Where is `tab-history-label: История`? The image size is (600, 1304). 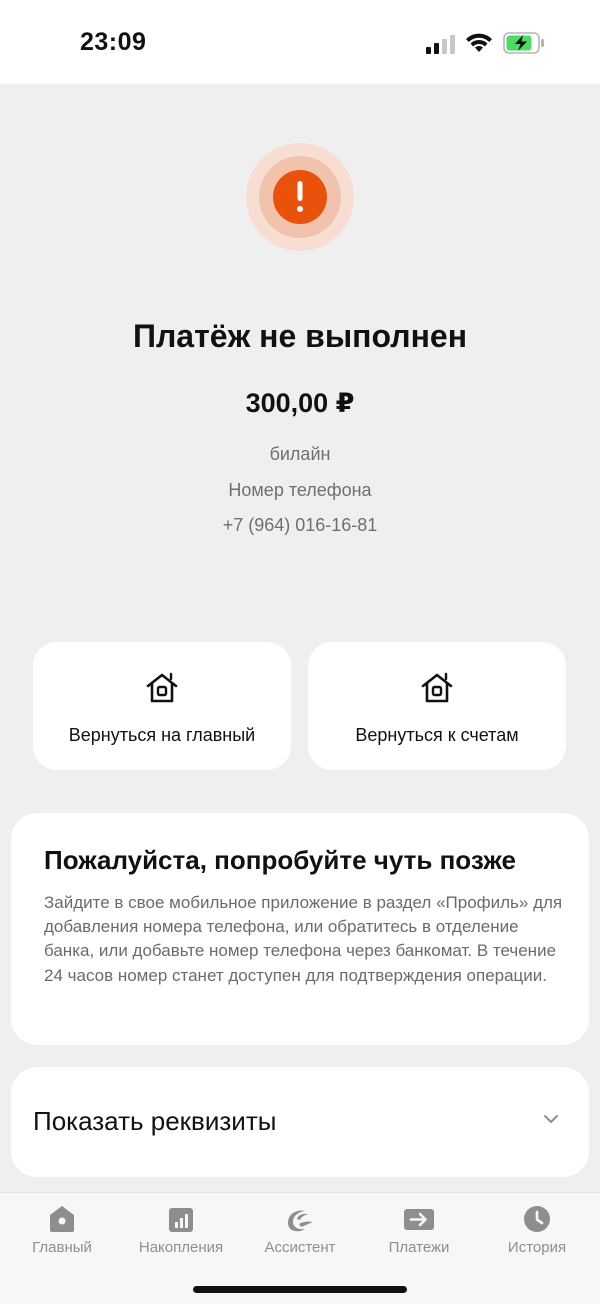
tab-history-label: История is located at coordinates (537, 1247).